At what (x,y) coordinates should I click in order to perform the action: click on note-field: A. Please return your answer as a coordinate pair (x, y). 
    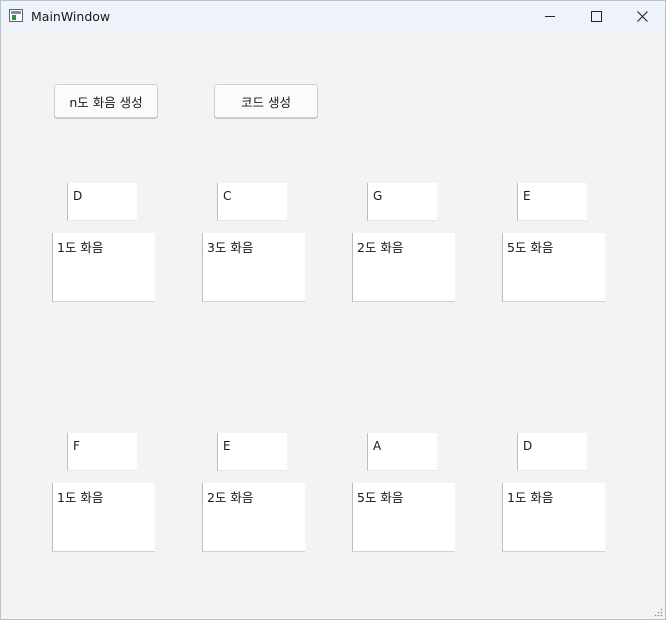
    Looking at the image, I should click on (402, 452).